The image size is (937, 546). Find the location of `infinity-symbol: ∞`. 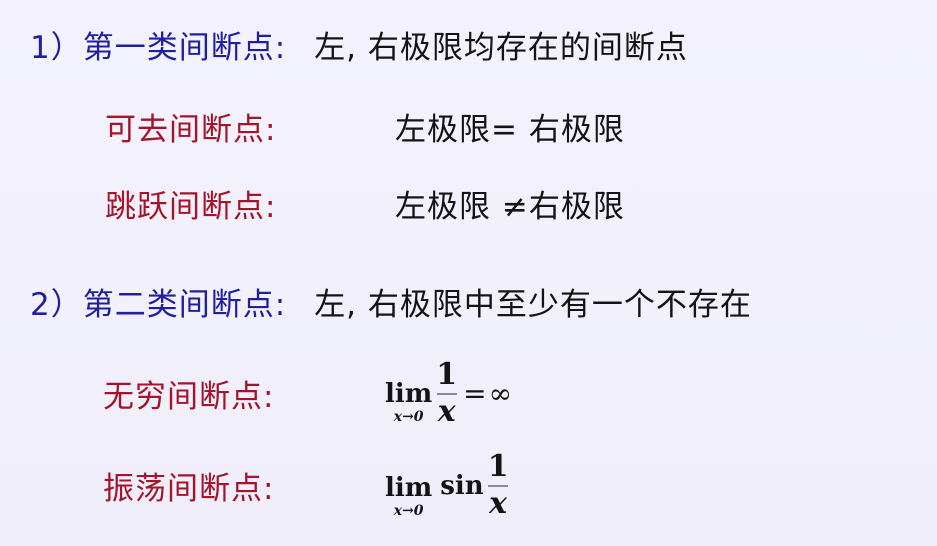

infinity-symbol: ∞ is located at coordinates (500, 393).